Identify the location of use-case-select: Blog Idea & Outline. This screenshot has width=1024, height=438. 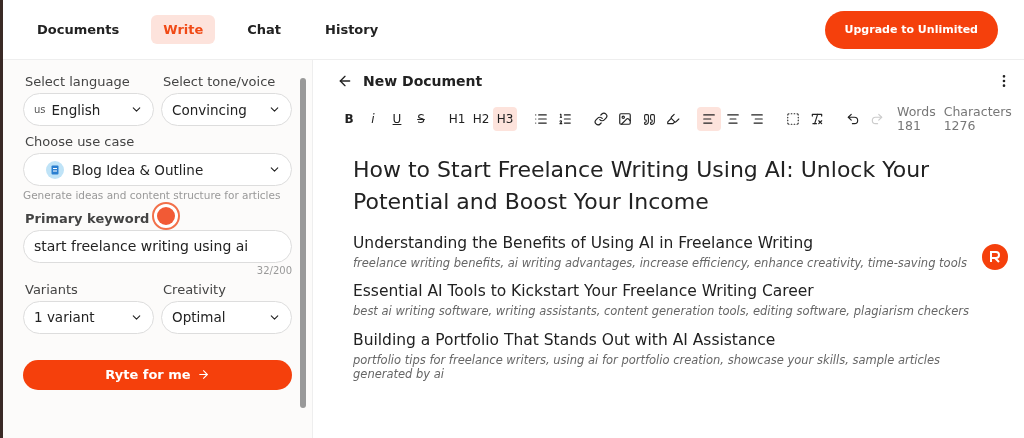
(157, 169).